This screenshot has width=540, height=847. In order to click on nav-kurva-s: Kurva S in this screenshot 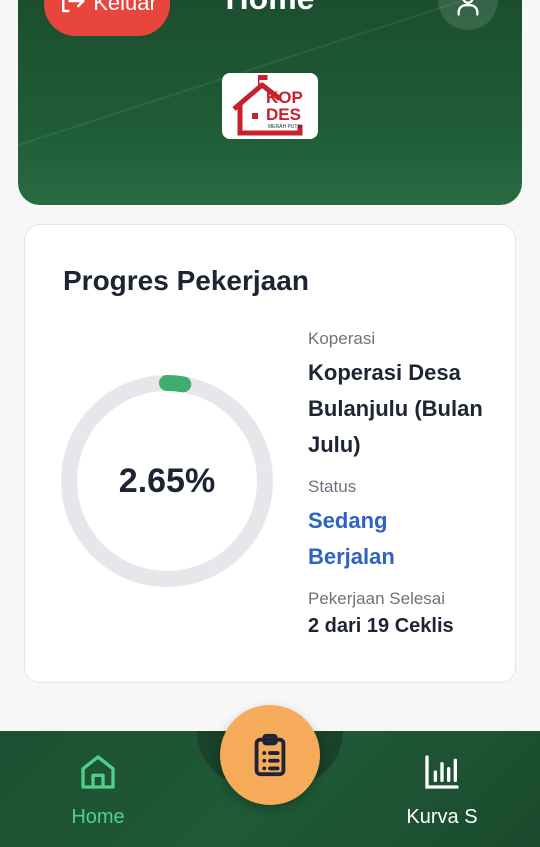, I will do `click(442, 790)`.